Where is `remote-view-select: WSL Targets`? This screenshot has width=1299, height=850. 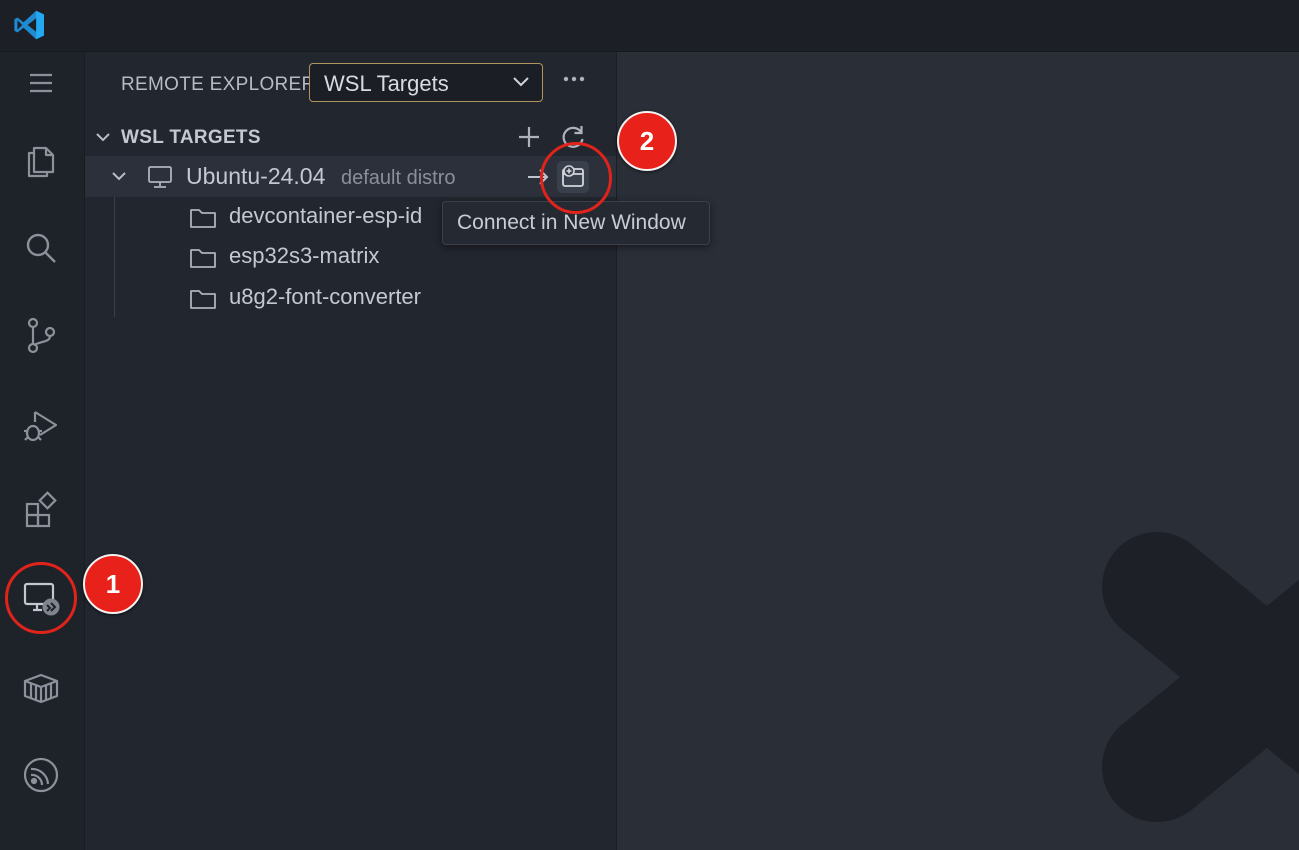 remote-view-select: WSL Targets is located at coordinates (426, 82).